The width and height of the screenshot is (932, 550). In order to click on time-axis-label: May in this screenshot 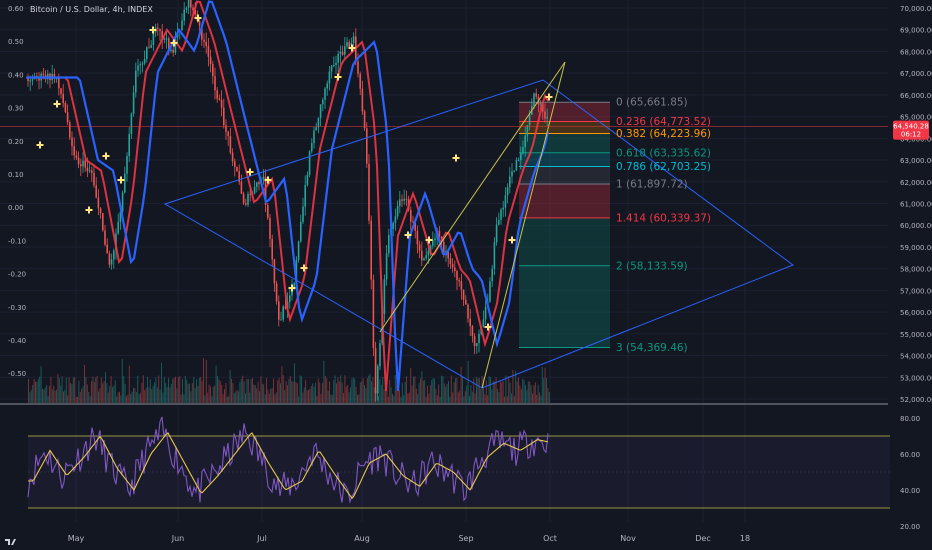, I will do `click(76, 538)`.